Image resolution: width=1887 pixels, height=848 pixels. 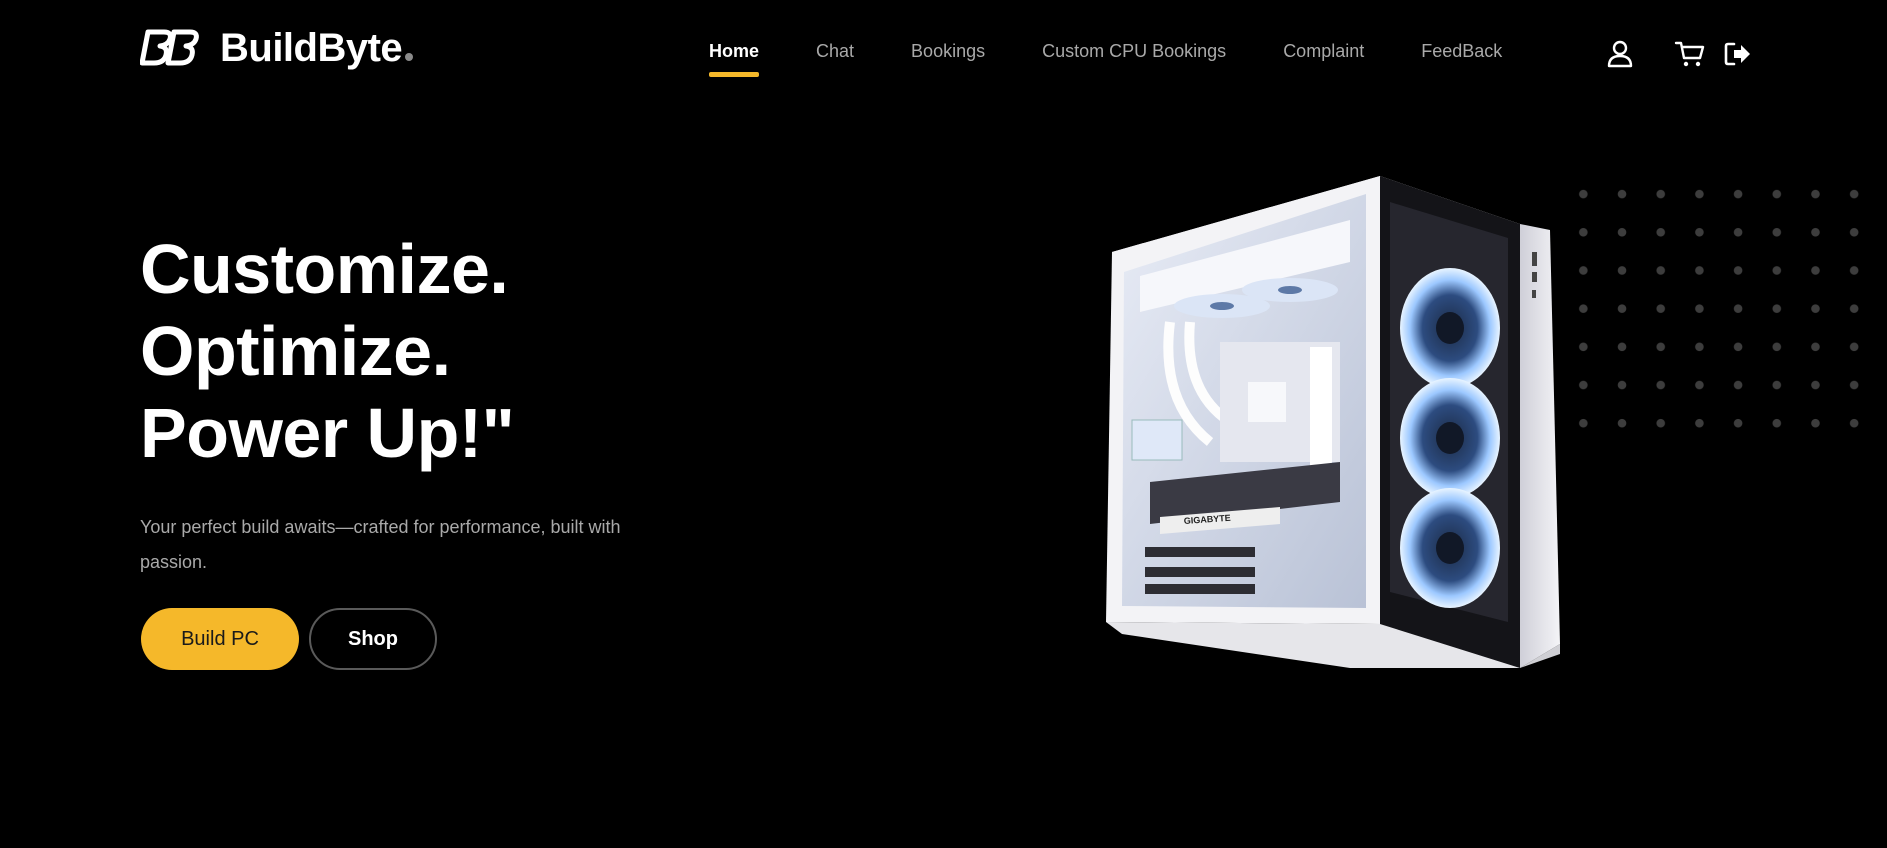 I want to click on dot-pattern, so click(x=1725, y=315).